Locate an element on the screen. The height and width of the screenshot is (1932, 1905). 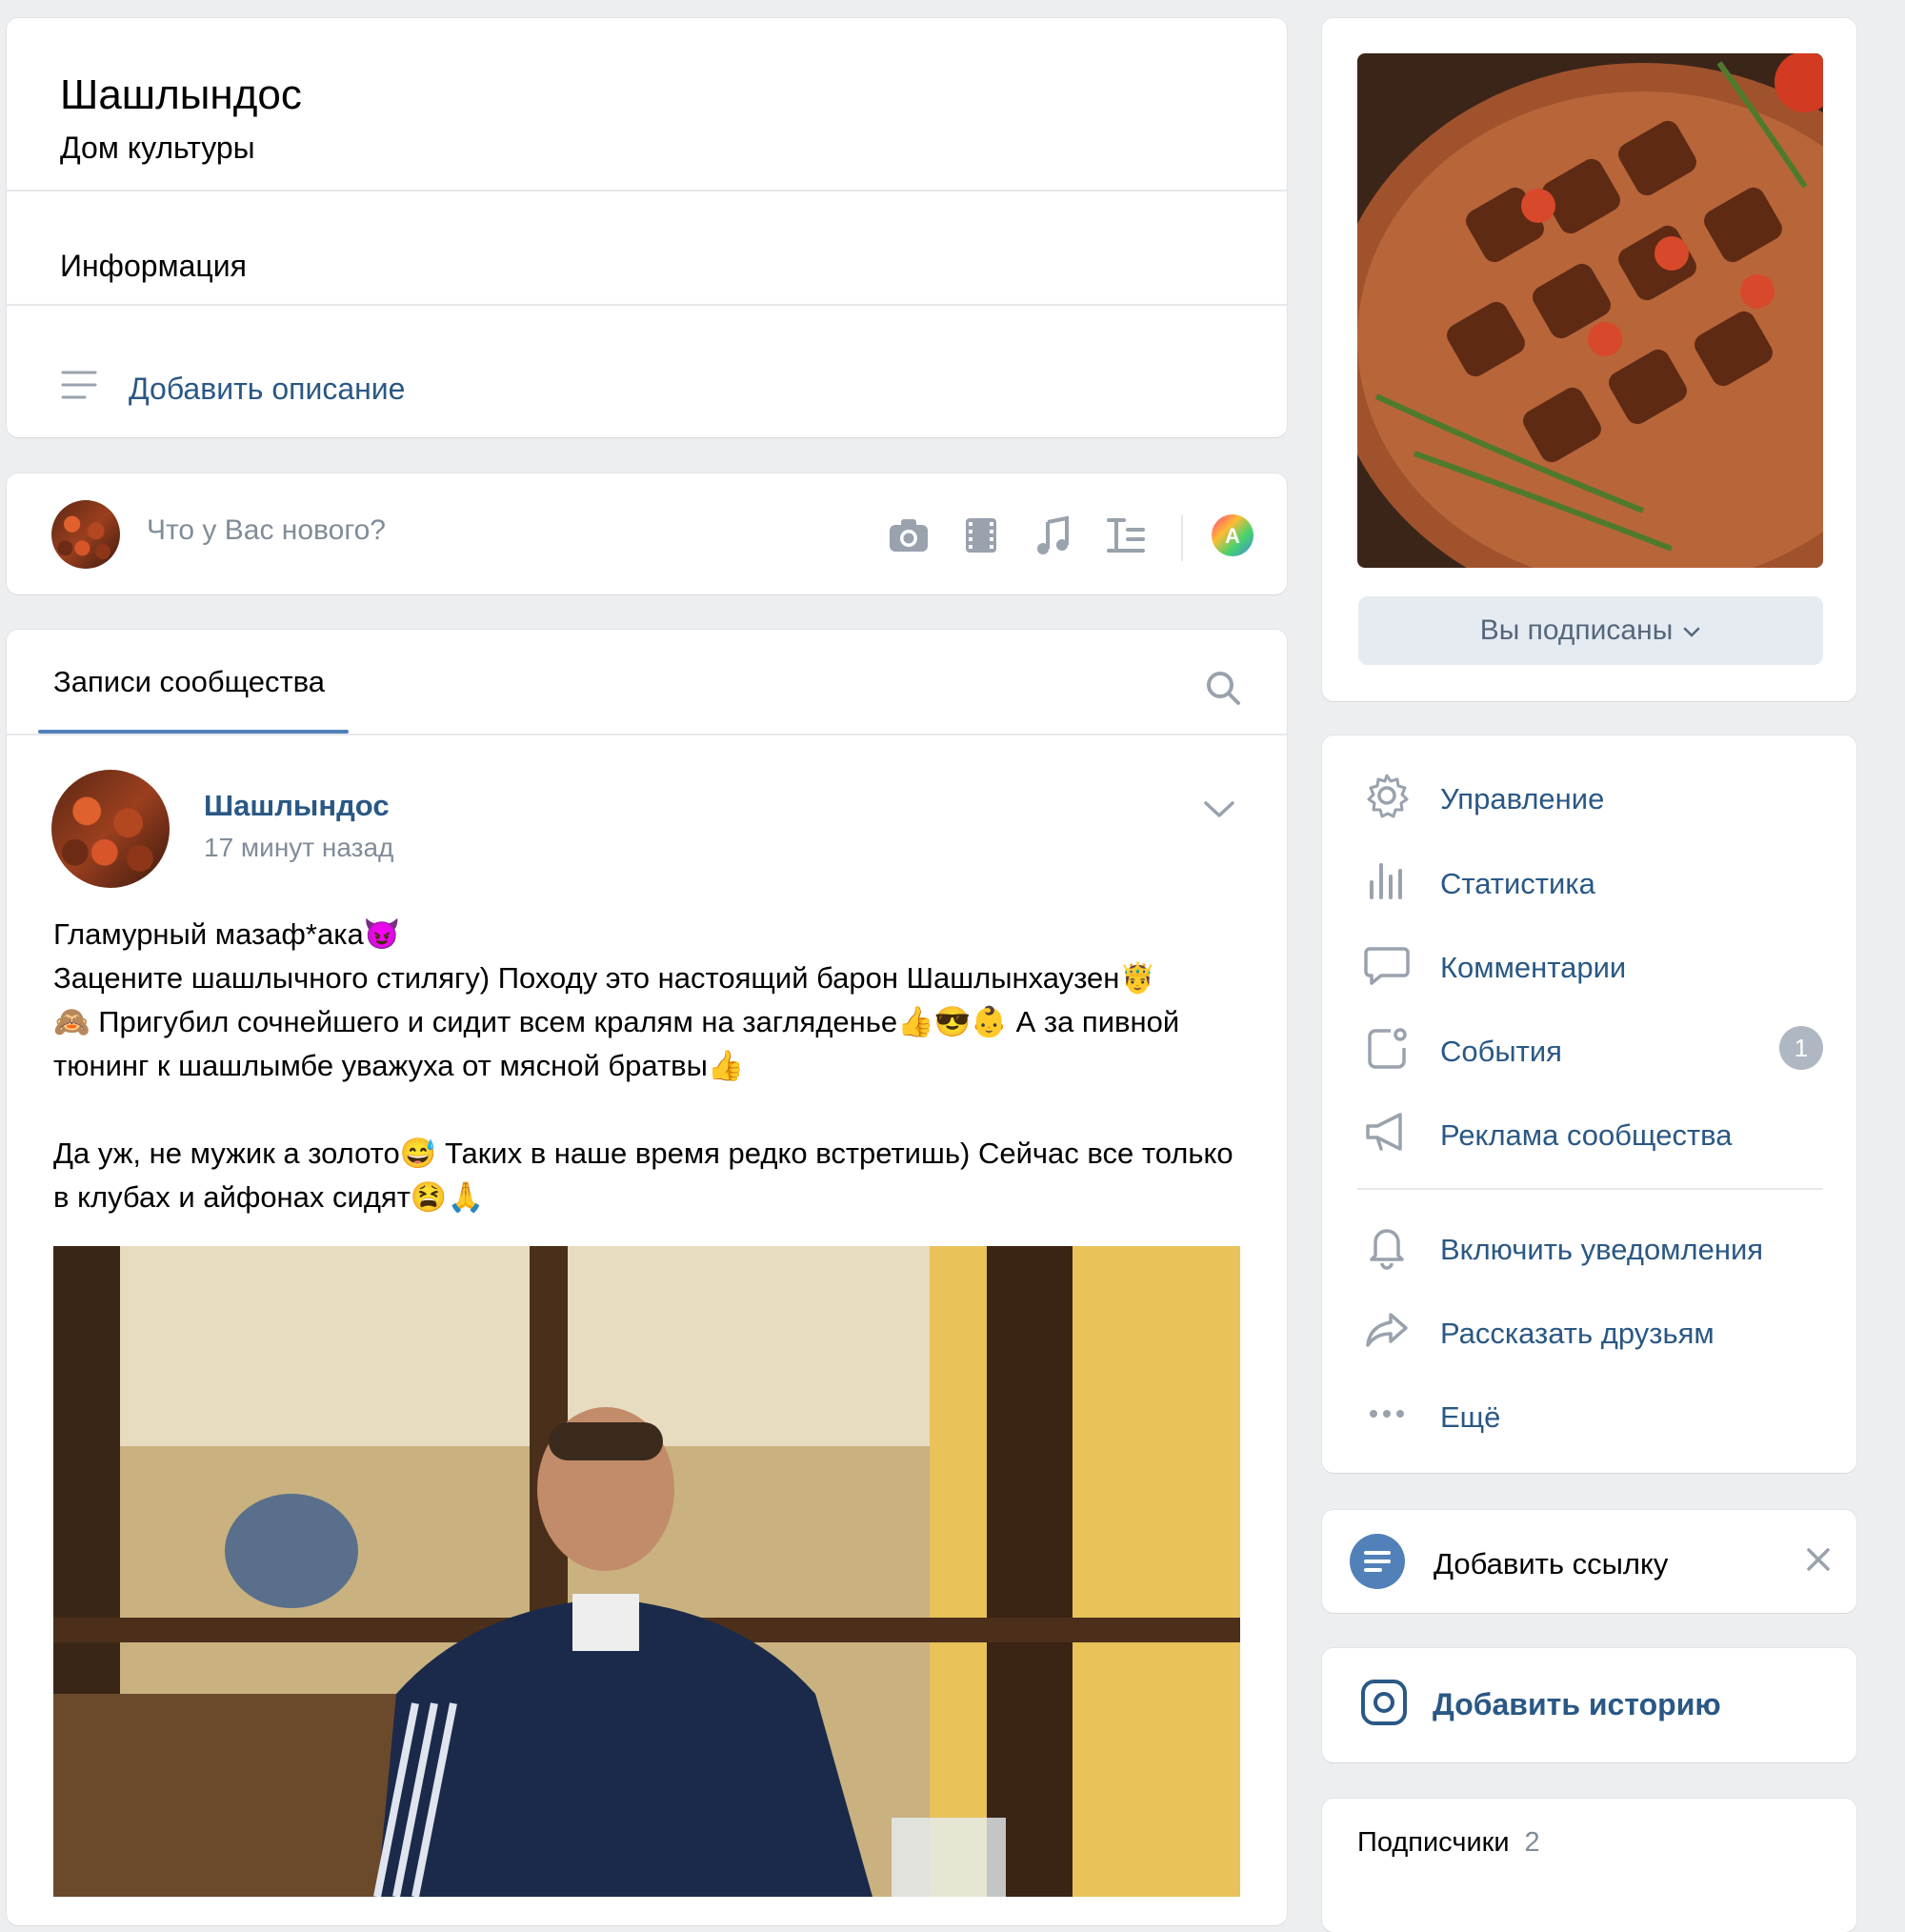
chevron-down-icon is located at coordinates (1691, 631).